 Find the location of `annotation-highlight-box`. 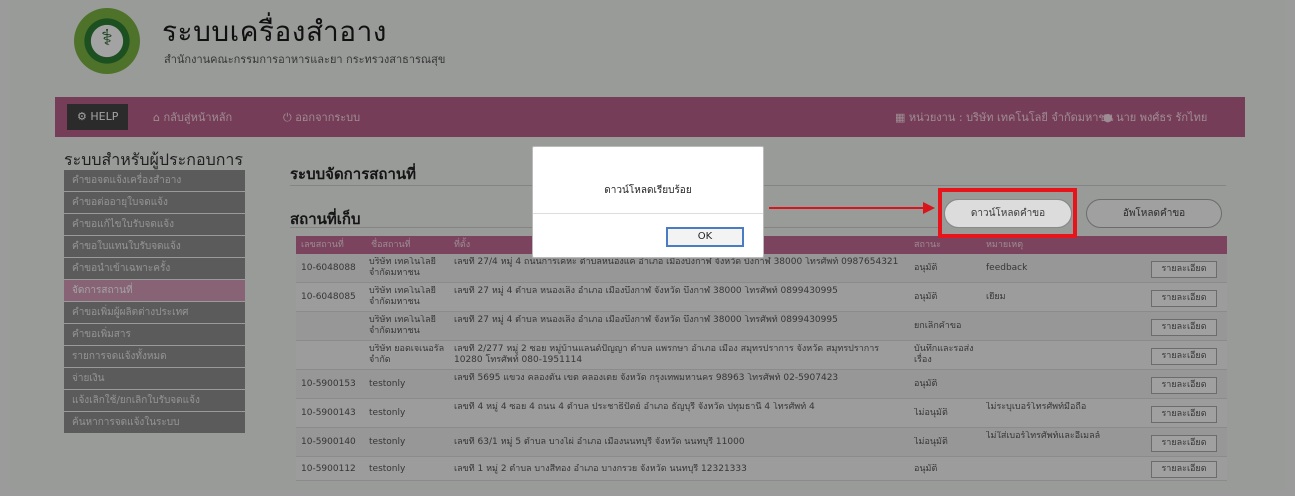

annotation-highlight-box is located at coordinates (1007, 213).